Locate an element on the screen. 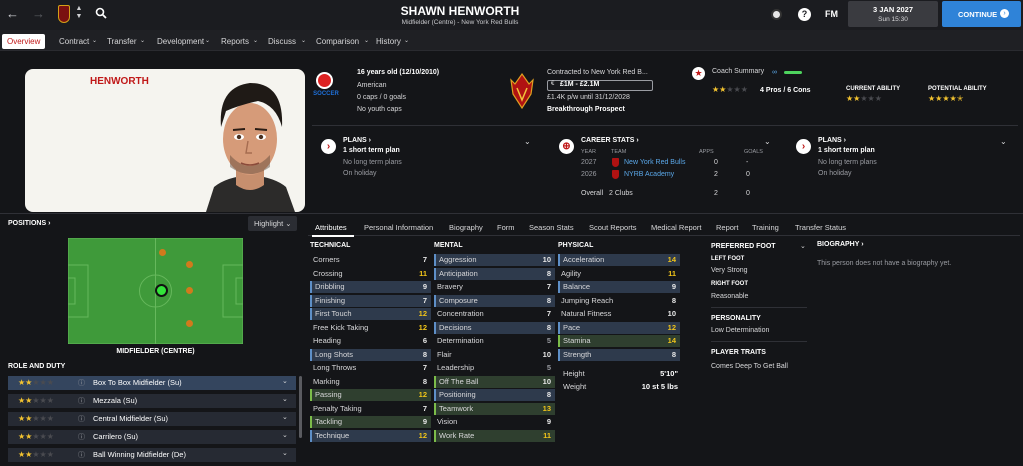 This screenshot has height=466, width=1023. subtab-scout-reports: Scout Reports is located at coordinates (613, 227).